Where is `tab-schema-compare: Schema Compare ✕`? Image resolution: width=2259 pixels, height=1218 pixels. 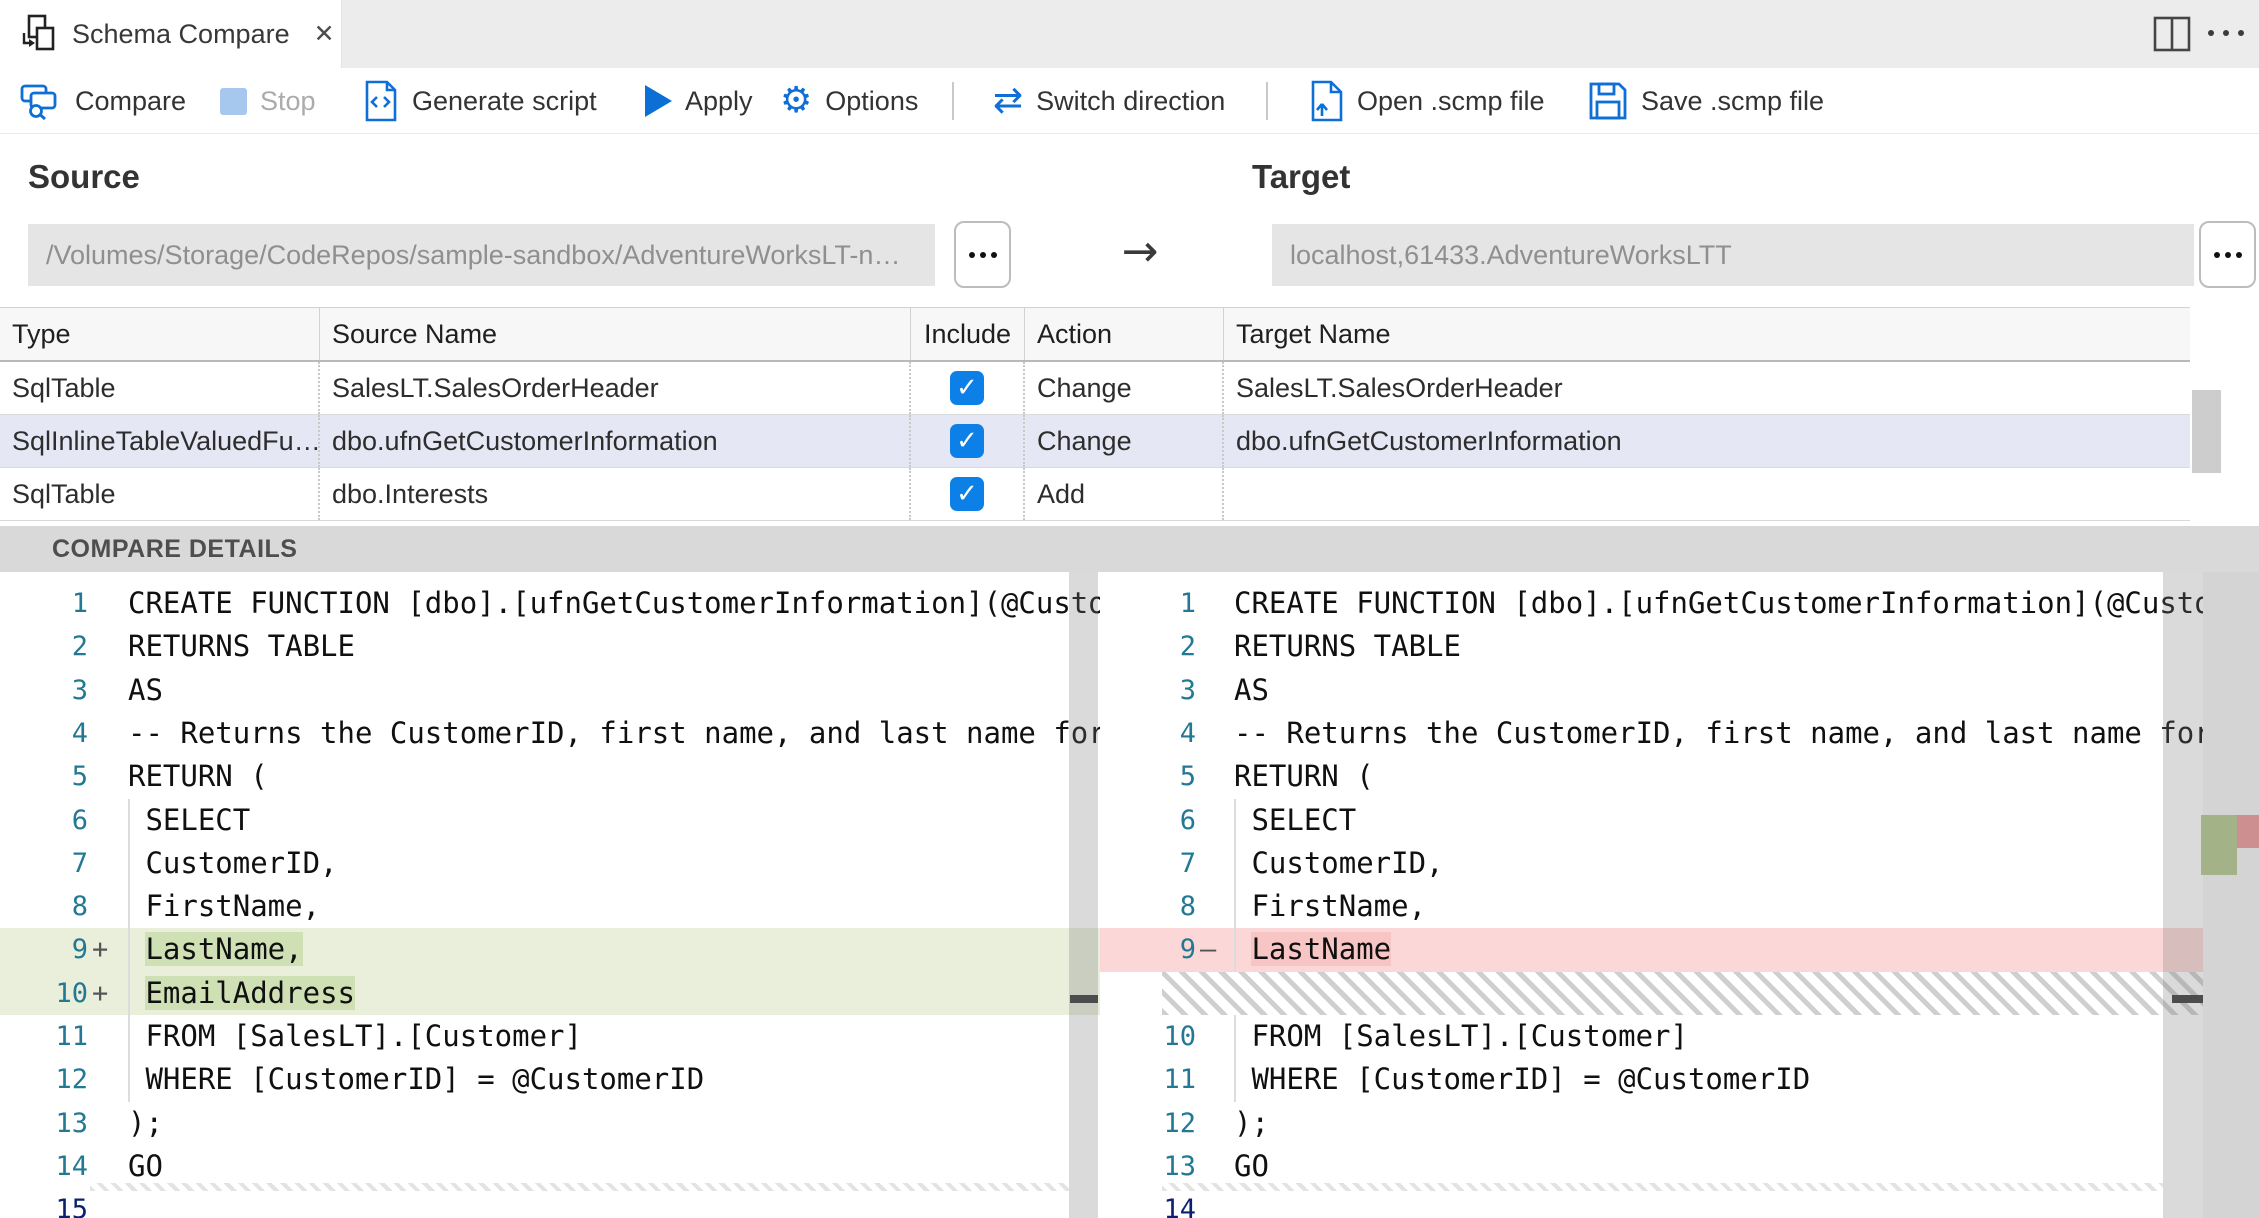 tab-schema-compare: Schema Compare ✕ is located at coordinates (171, 34).